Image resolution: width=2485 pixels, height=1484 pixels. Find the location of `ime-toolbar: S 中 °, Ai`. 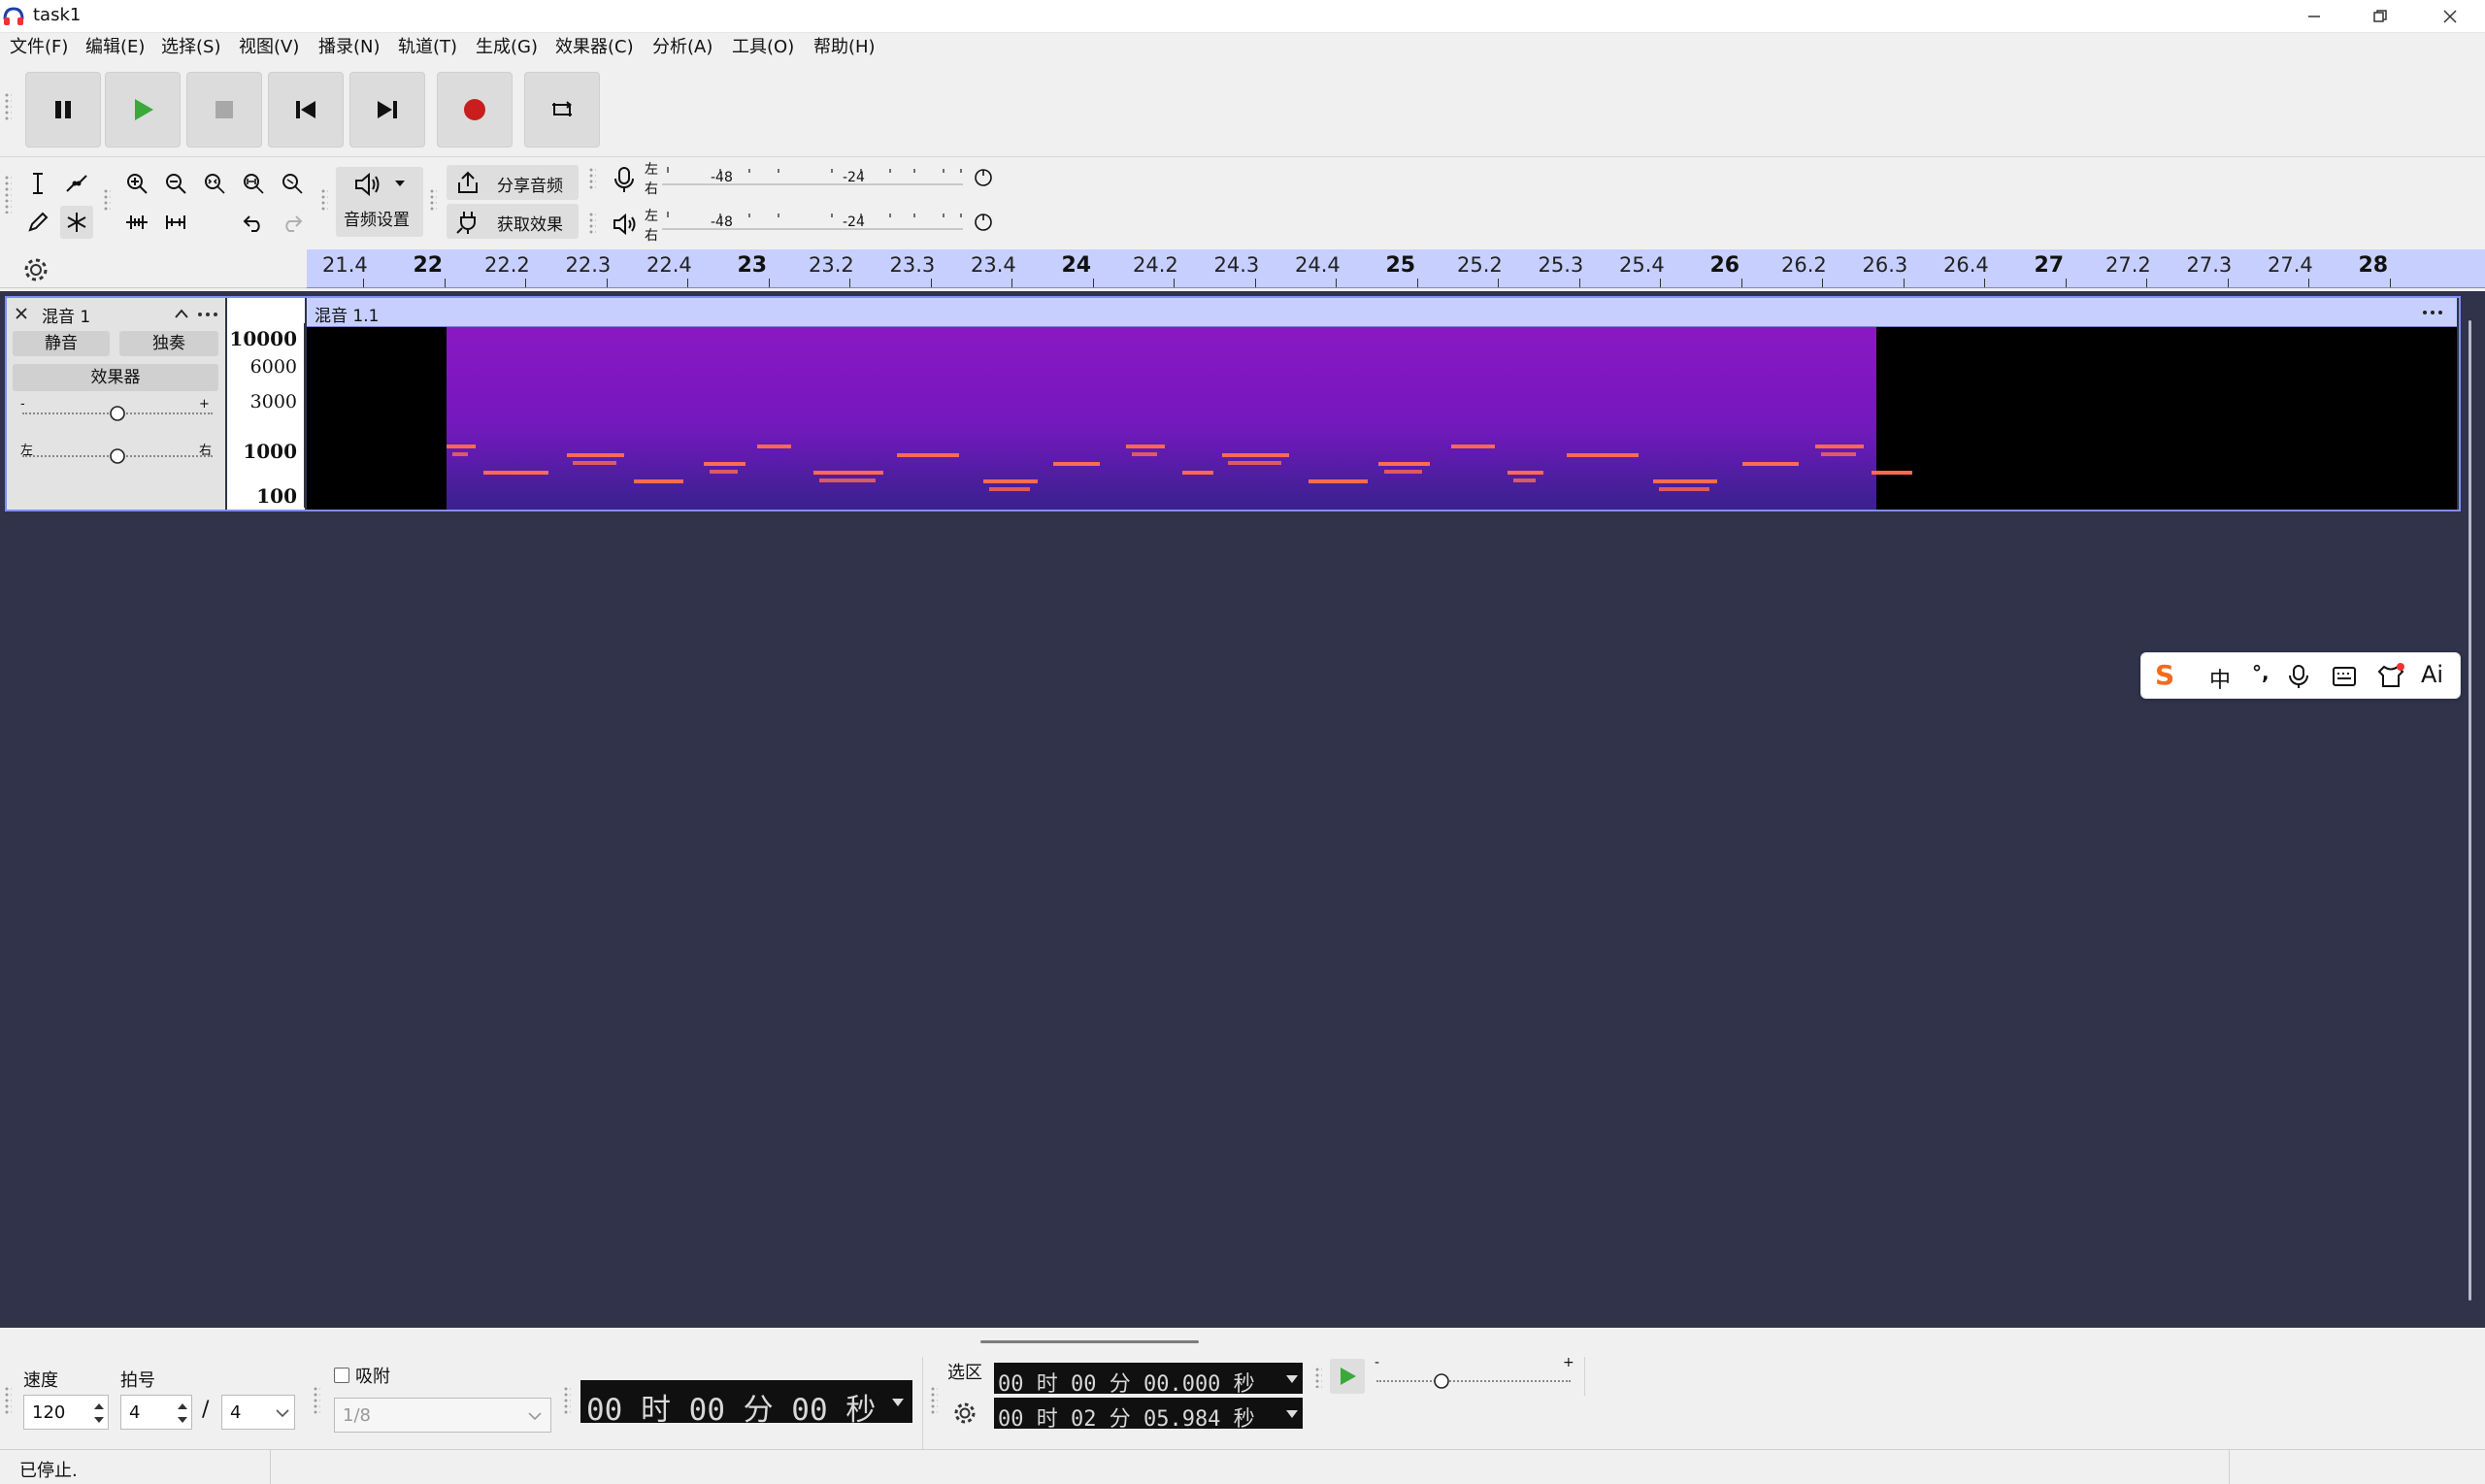

ime-toolbar: S 中 °, Ai is located at coordinates (2300, 675).